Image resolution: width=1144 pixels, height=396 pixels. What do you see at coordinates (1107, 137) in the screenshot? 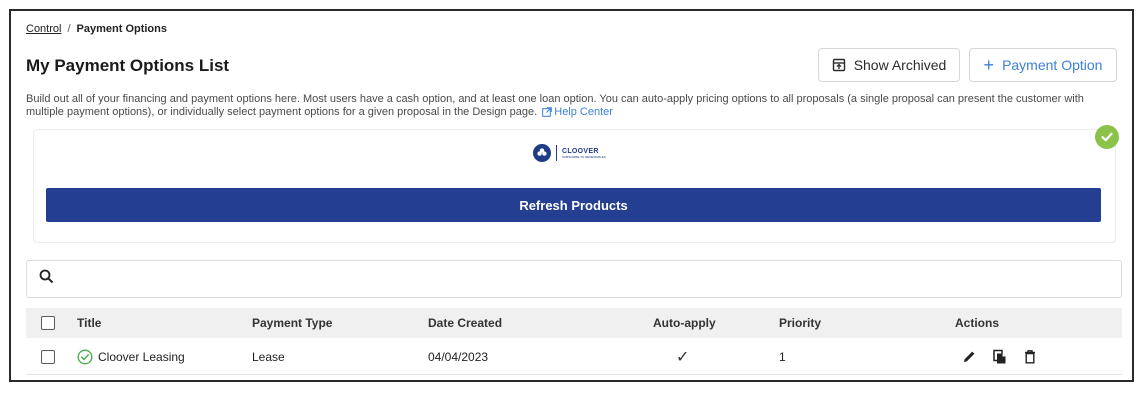
I see `connected-check-icon` at bounding box center [1107, 137].